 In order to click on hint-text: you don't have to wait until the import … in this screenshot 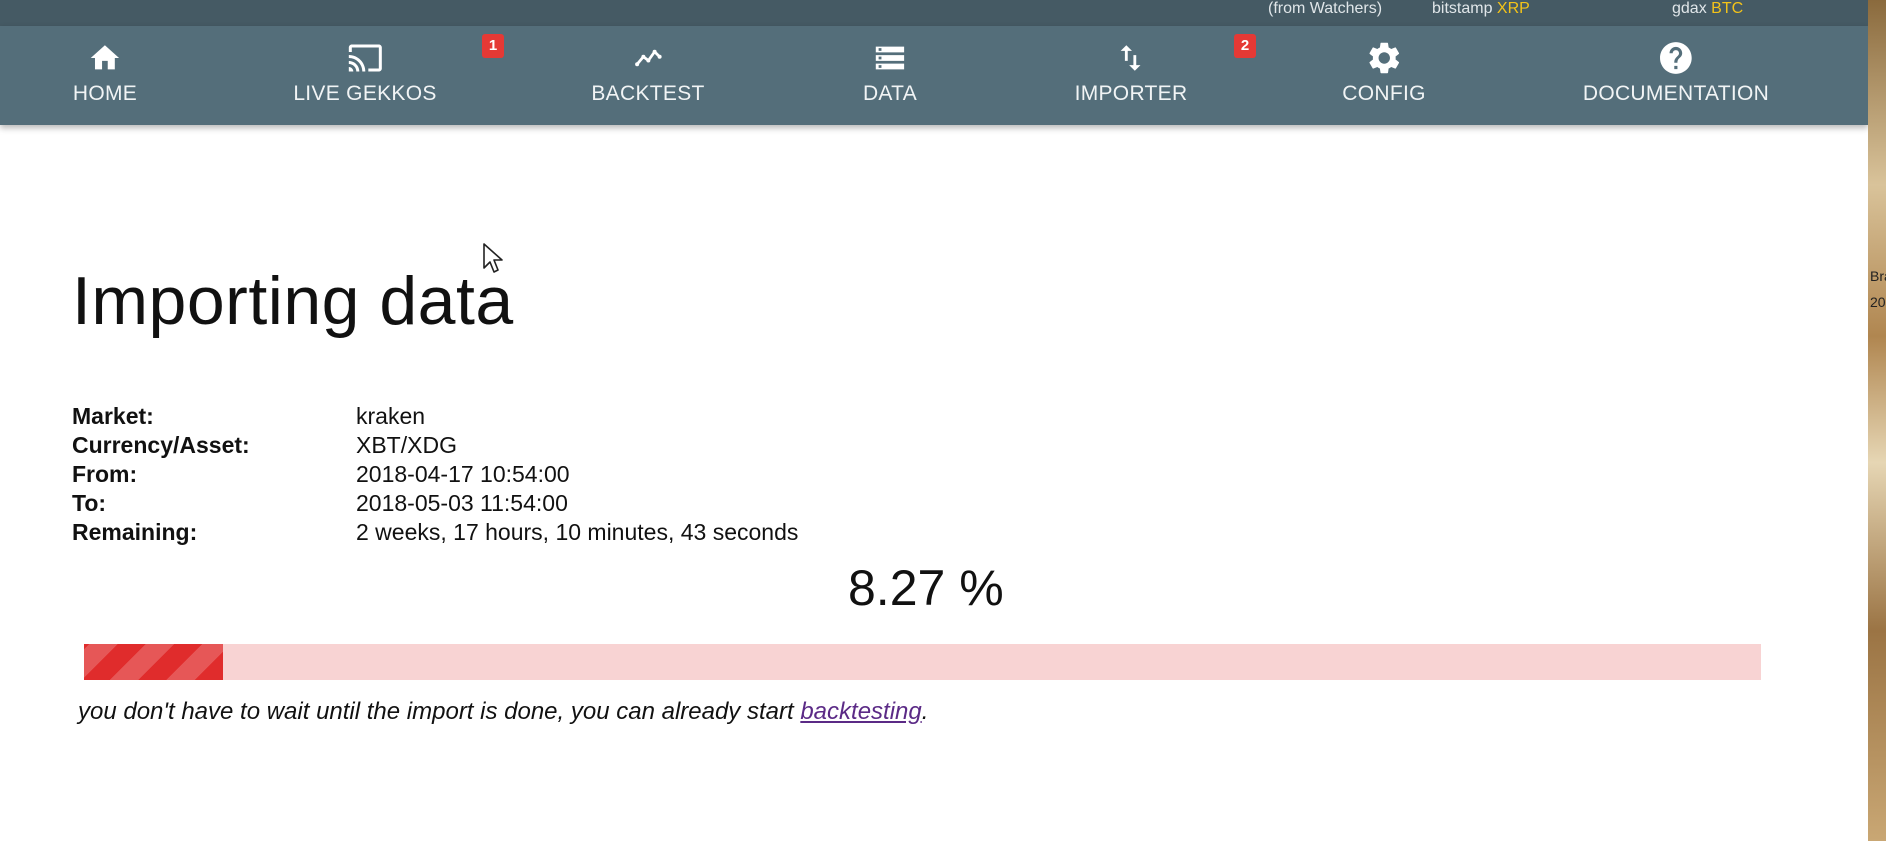, I will do `click(439, 711)`.